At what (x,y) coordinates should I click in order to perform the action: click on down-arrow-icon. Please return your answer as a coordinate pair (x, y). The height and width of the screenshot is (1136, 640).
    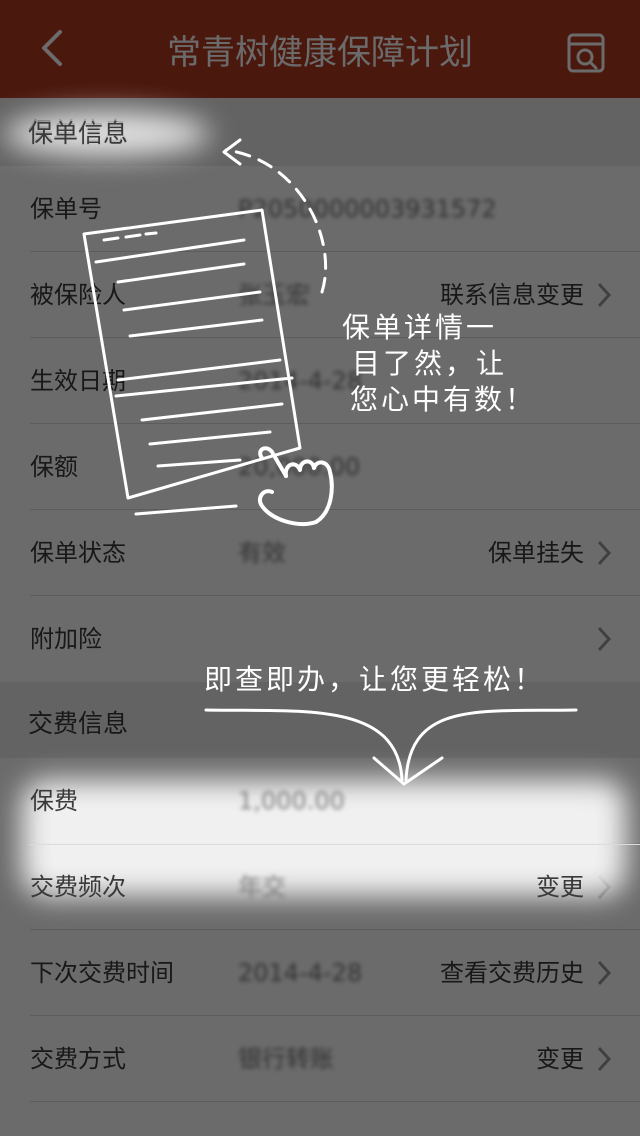
    Looking at the image, I should click on (391, 747).